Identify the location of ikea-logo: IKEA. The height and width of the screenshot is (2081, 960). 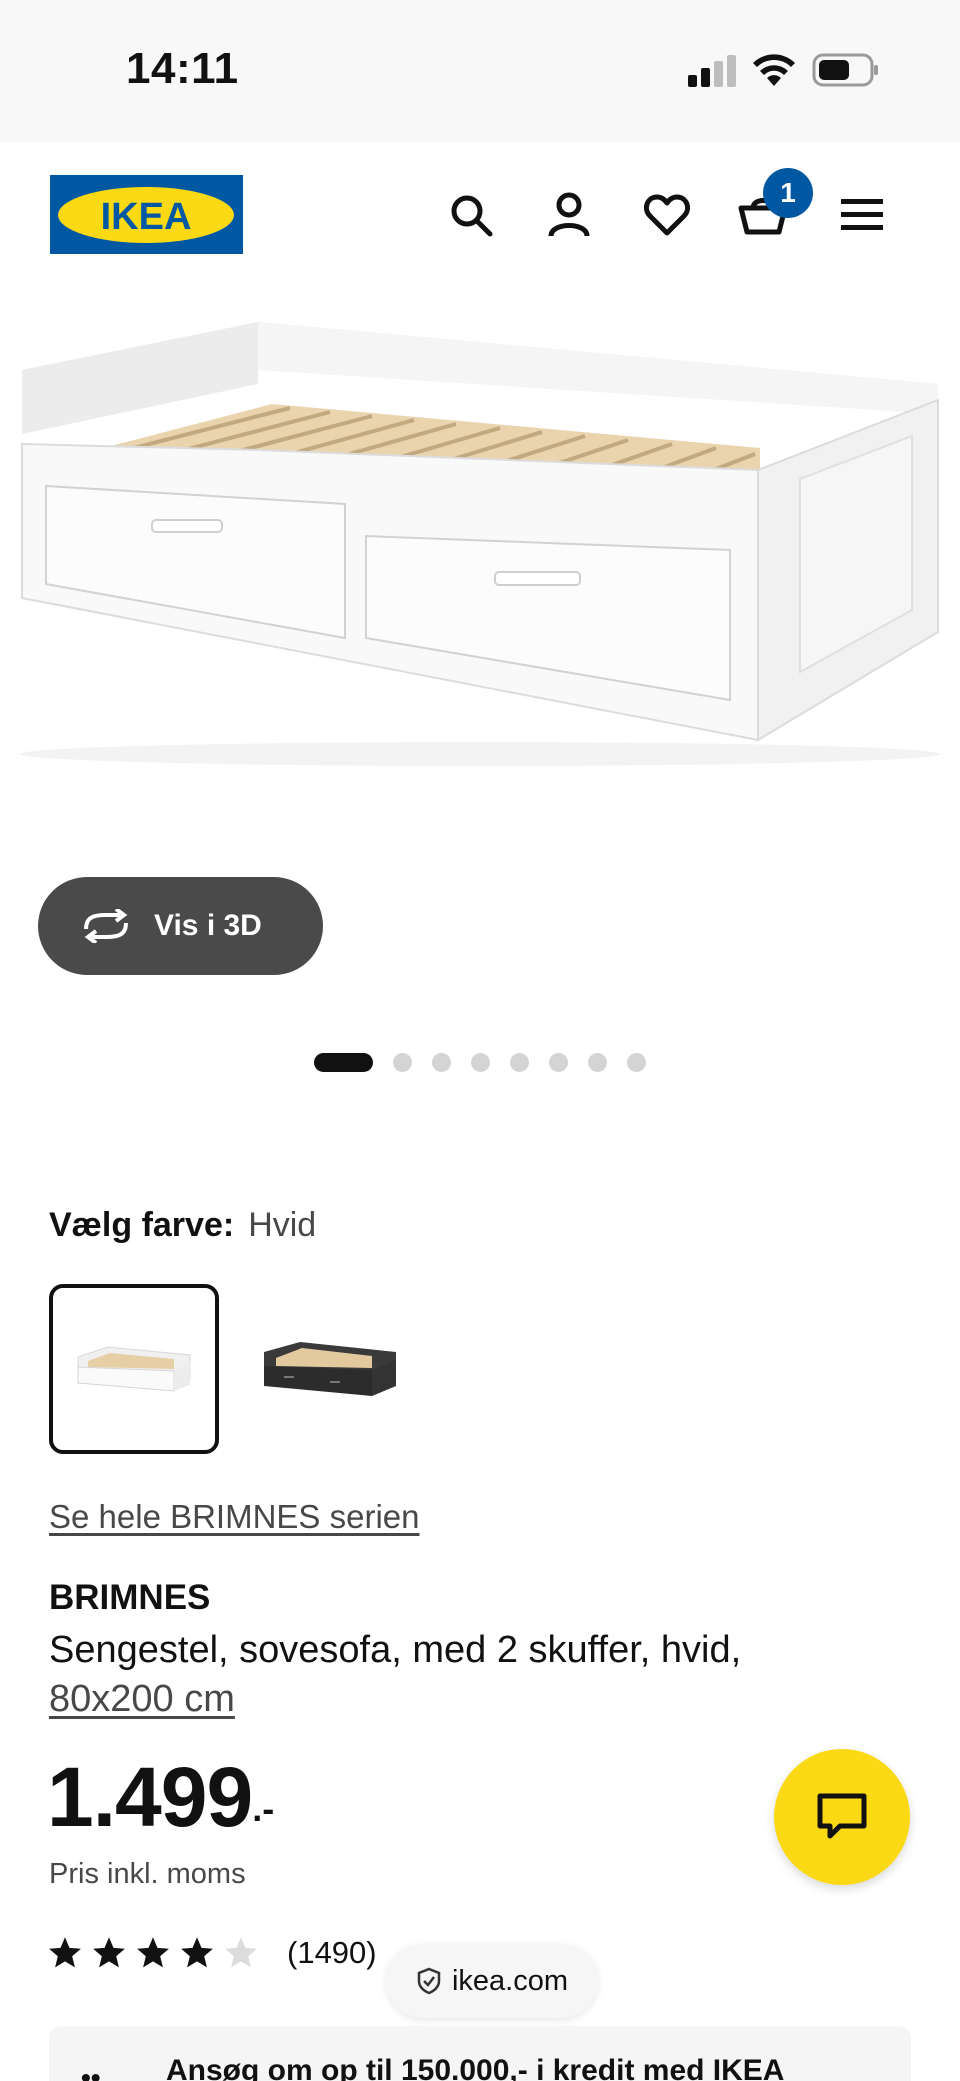
(146, 215).